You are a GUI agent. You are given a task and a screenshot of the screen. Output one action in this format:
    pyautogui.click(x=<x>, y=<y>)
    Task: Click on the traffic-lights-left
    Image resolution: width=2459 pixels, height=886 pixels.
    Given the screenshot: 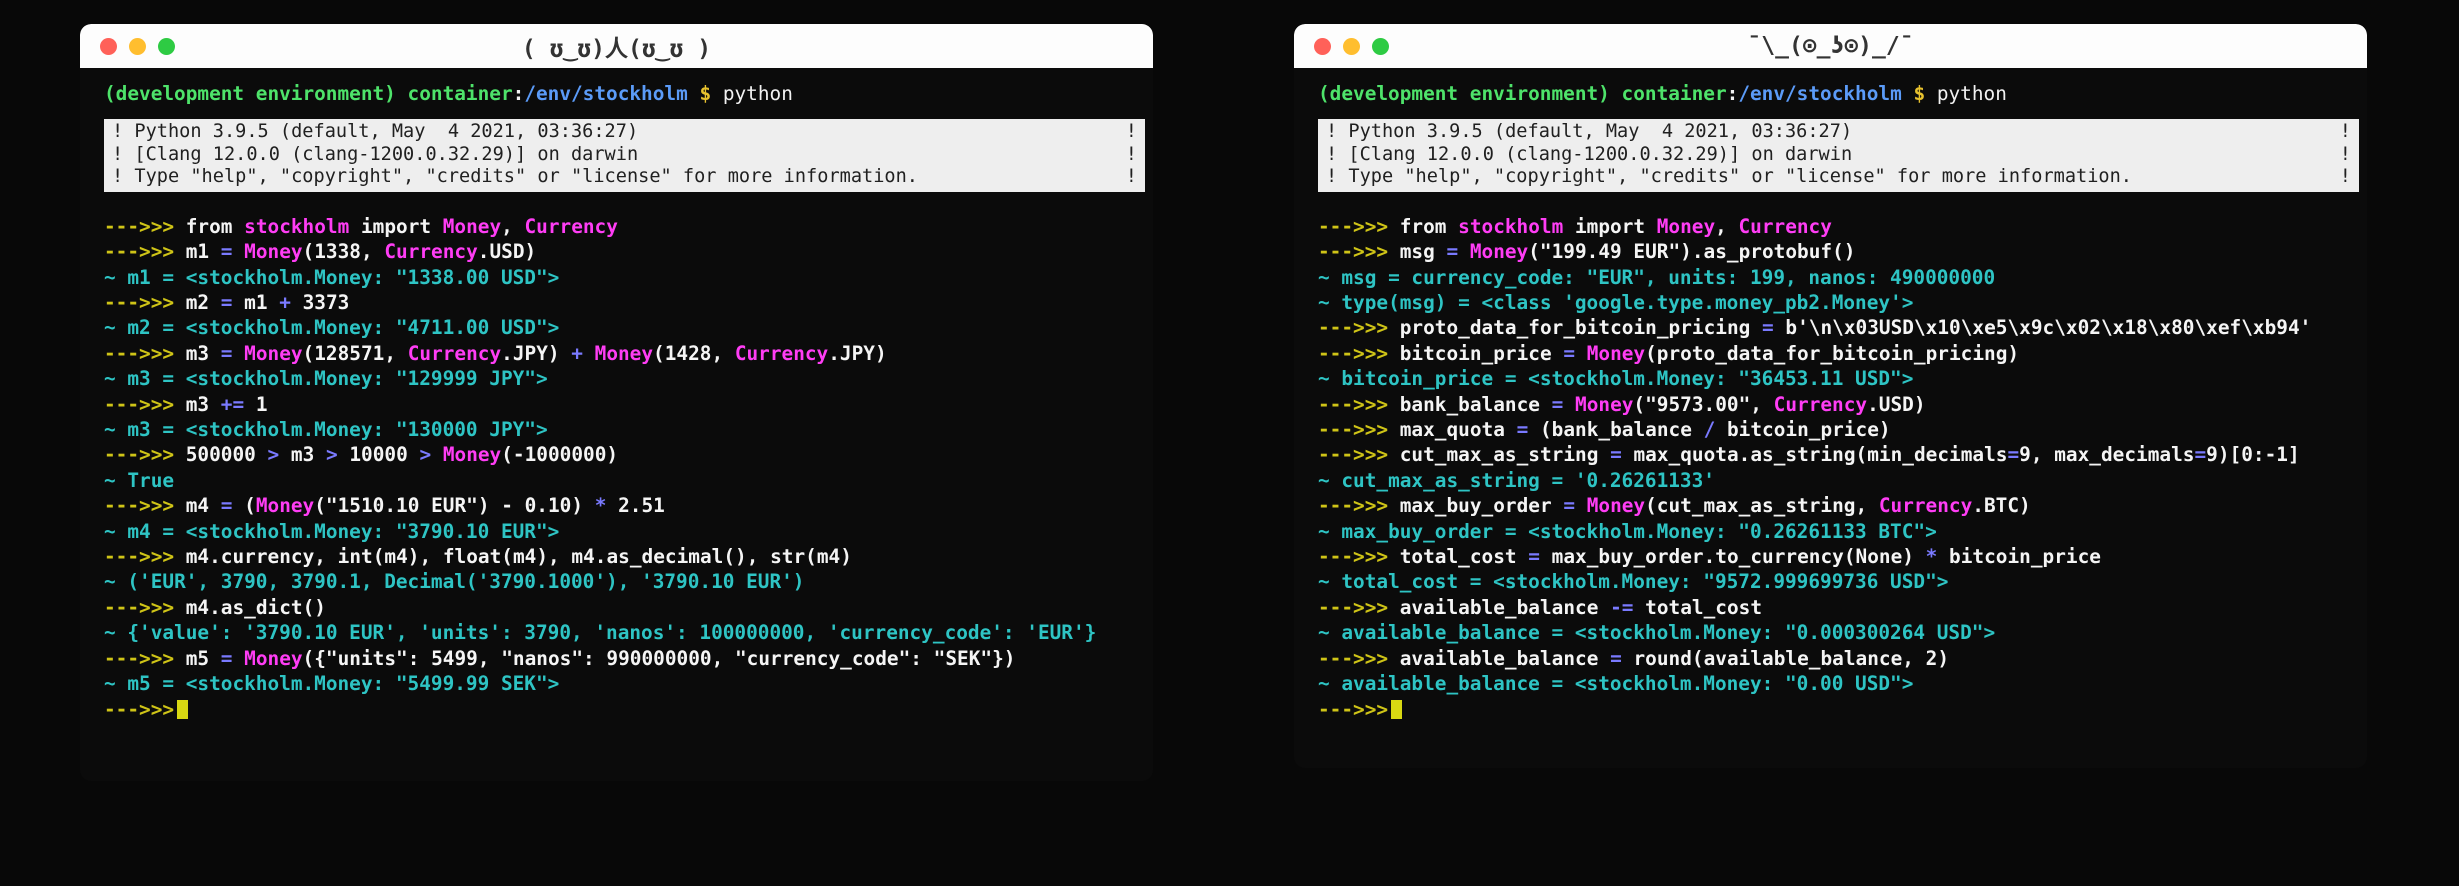 What is the action you would take?
    pyautogui.click(x=137, y=46)
    